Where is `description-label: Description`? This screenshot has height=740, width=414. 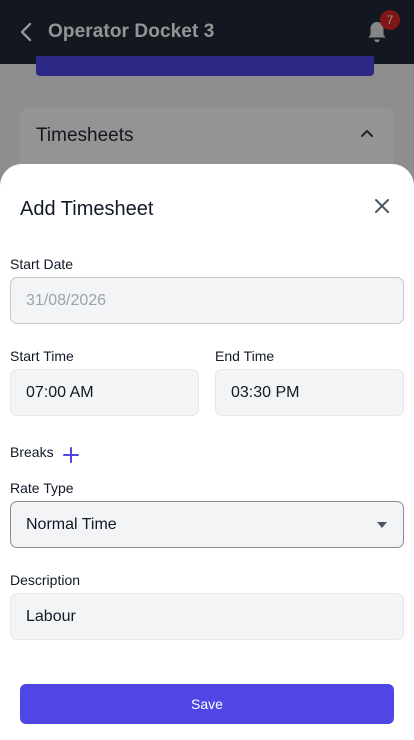
description-label: Description is located at coordinates (45, 580).